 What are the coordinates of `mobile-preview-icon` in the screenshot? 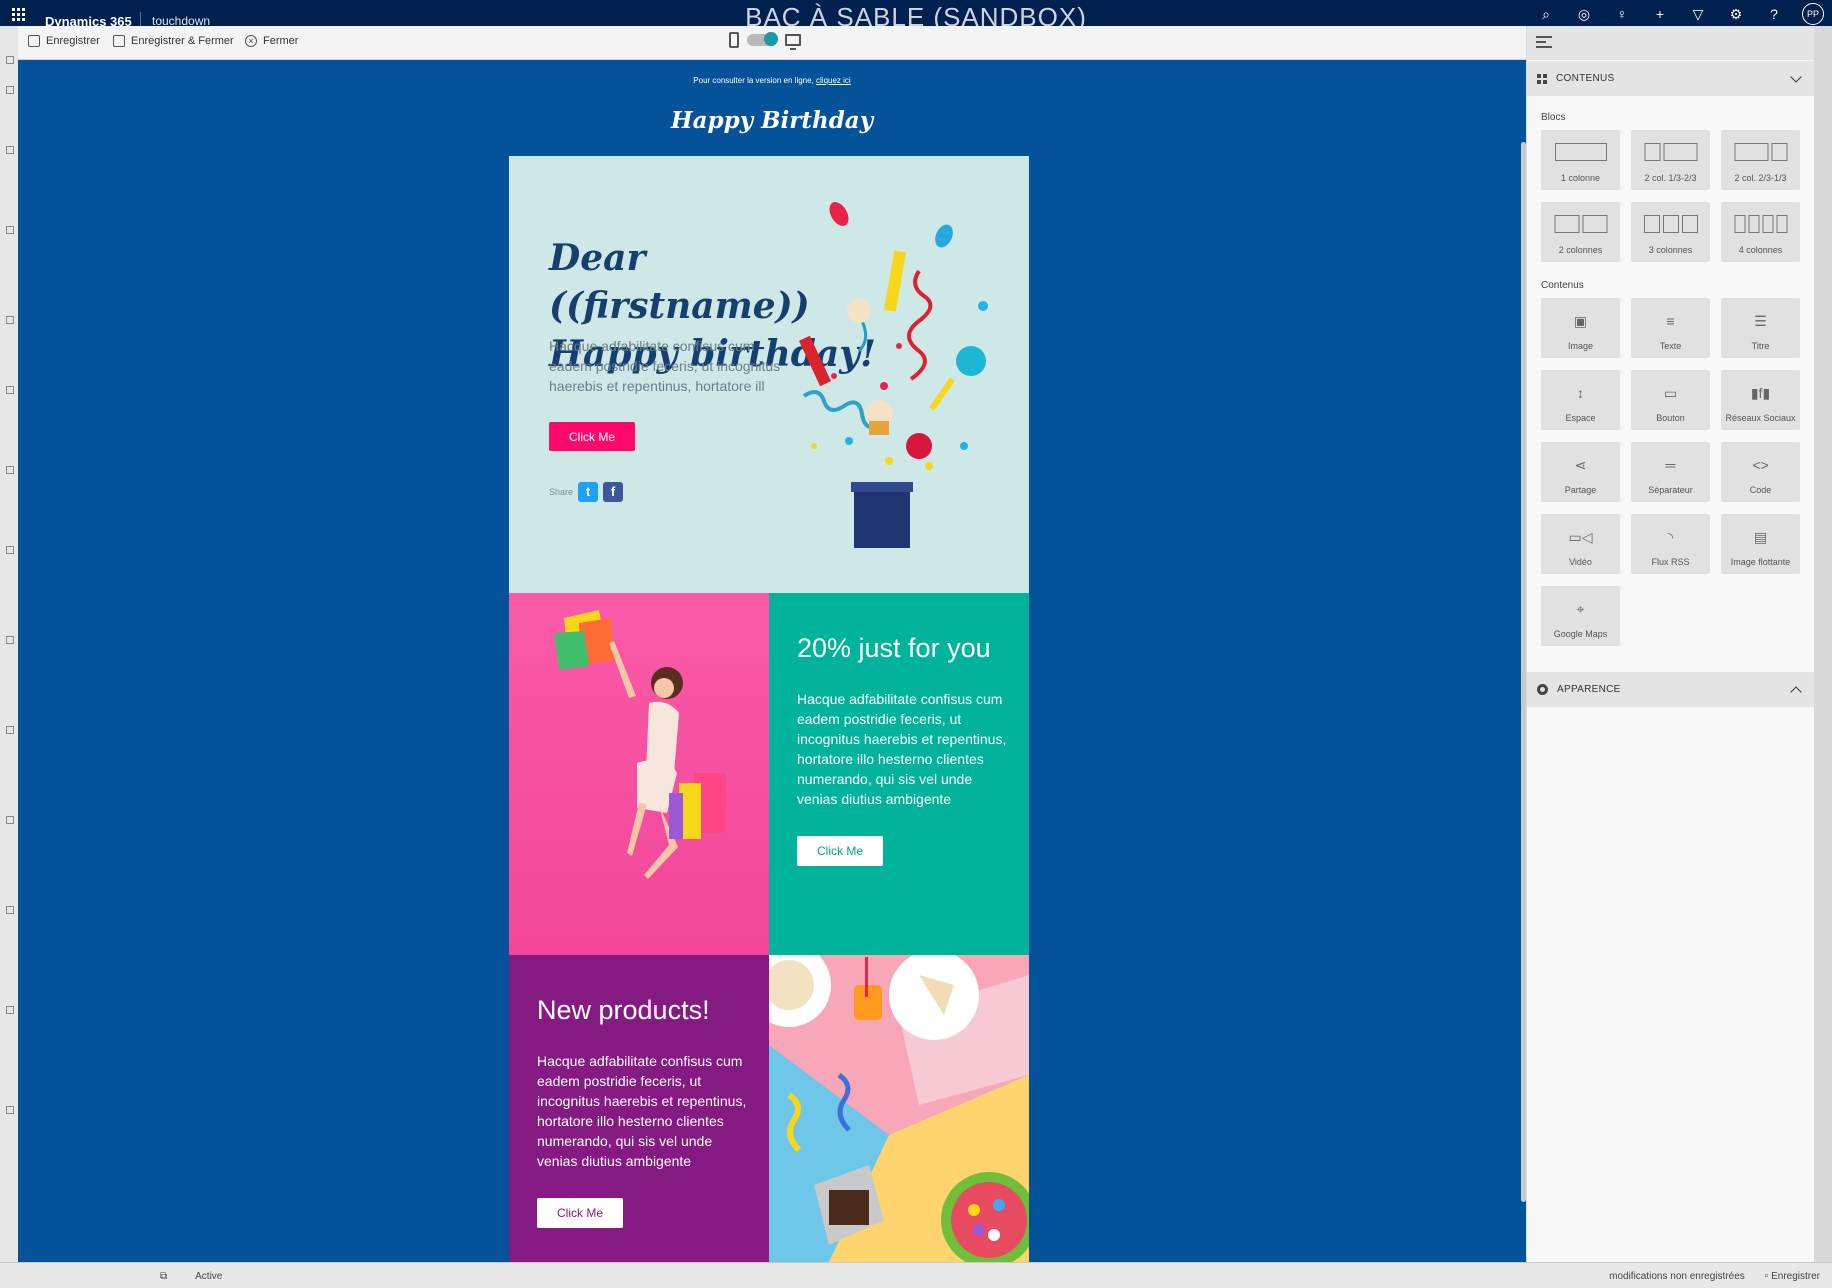 It's located at (734, 40).